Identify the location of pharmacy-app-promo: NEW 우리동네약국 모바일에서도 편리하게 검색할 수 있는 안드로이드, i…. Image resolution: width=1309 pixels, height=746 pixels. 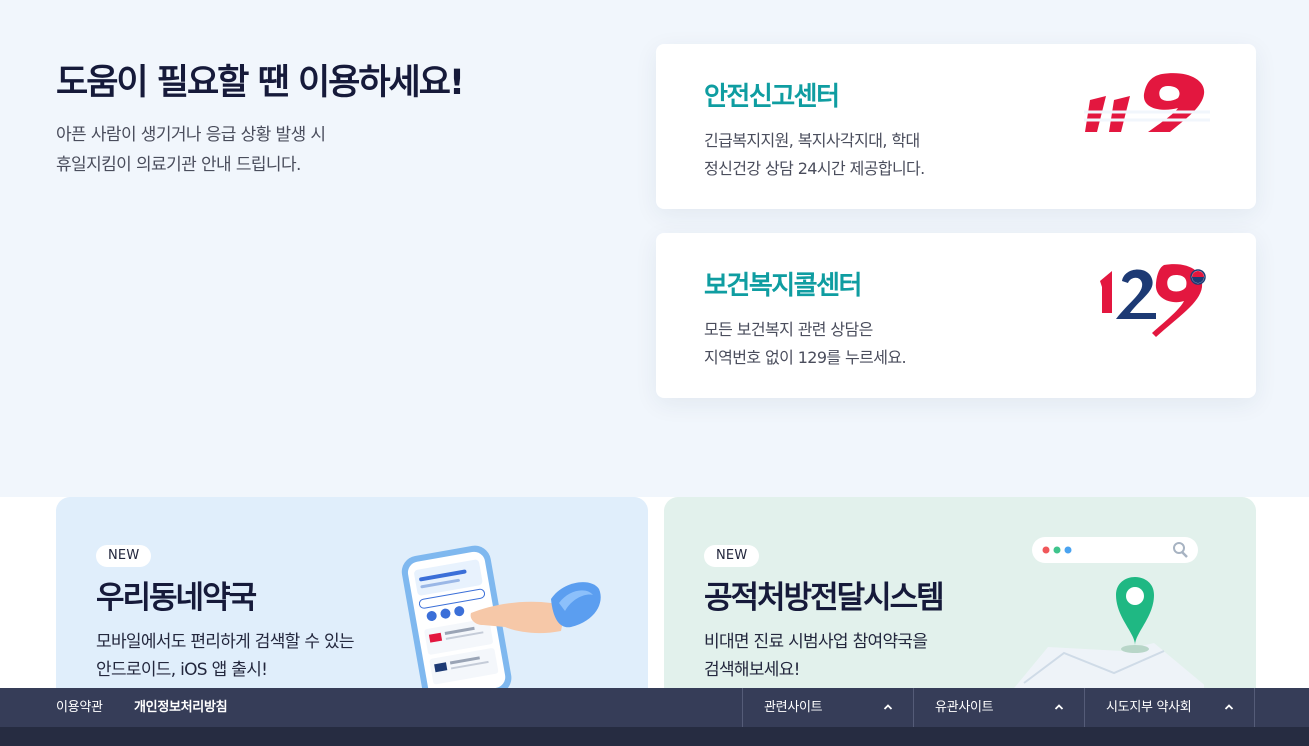
(352, 592).